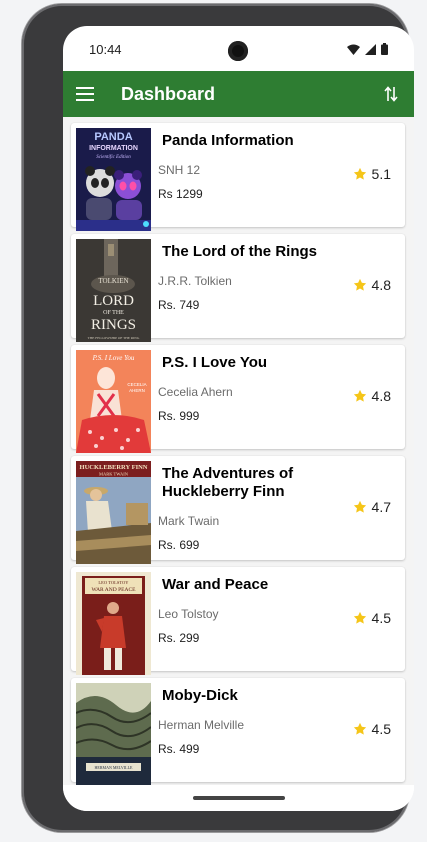  What do you see at coordinates (391, 94) in the screenshot?
I see `sort-arrows-icon` at bounding box center [391, 94].